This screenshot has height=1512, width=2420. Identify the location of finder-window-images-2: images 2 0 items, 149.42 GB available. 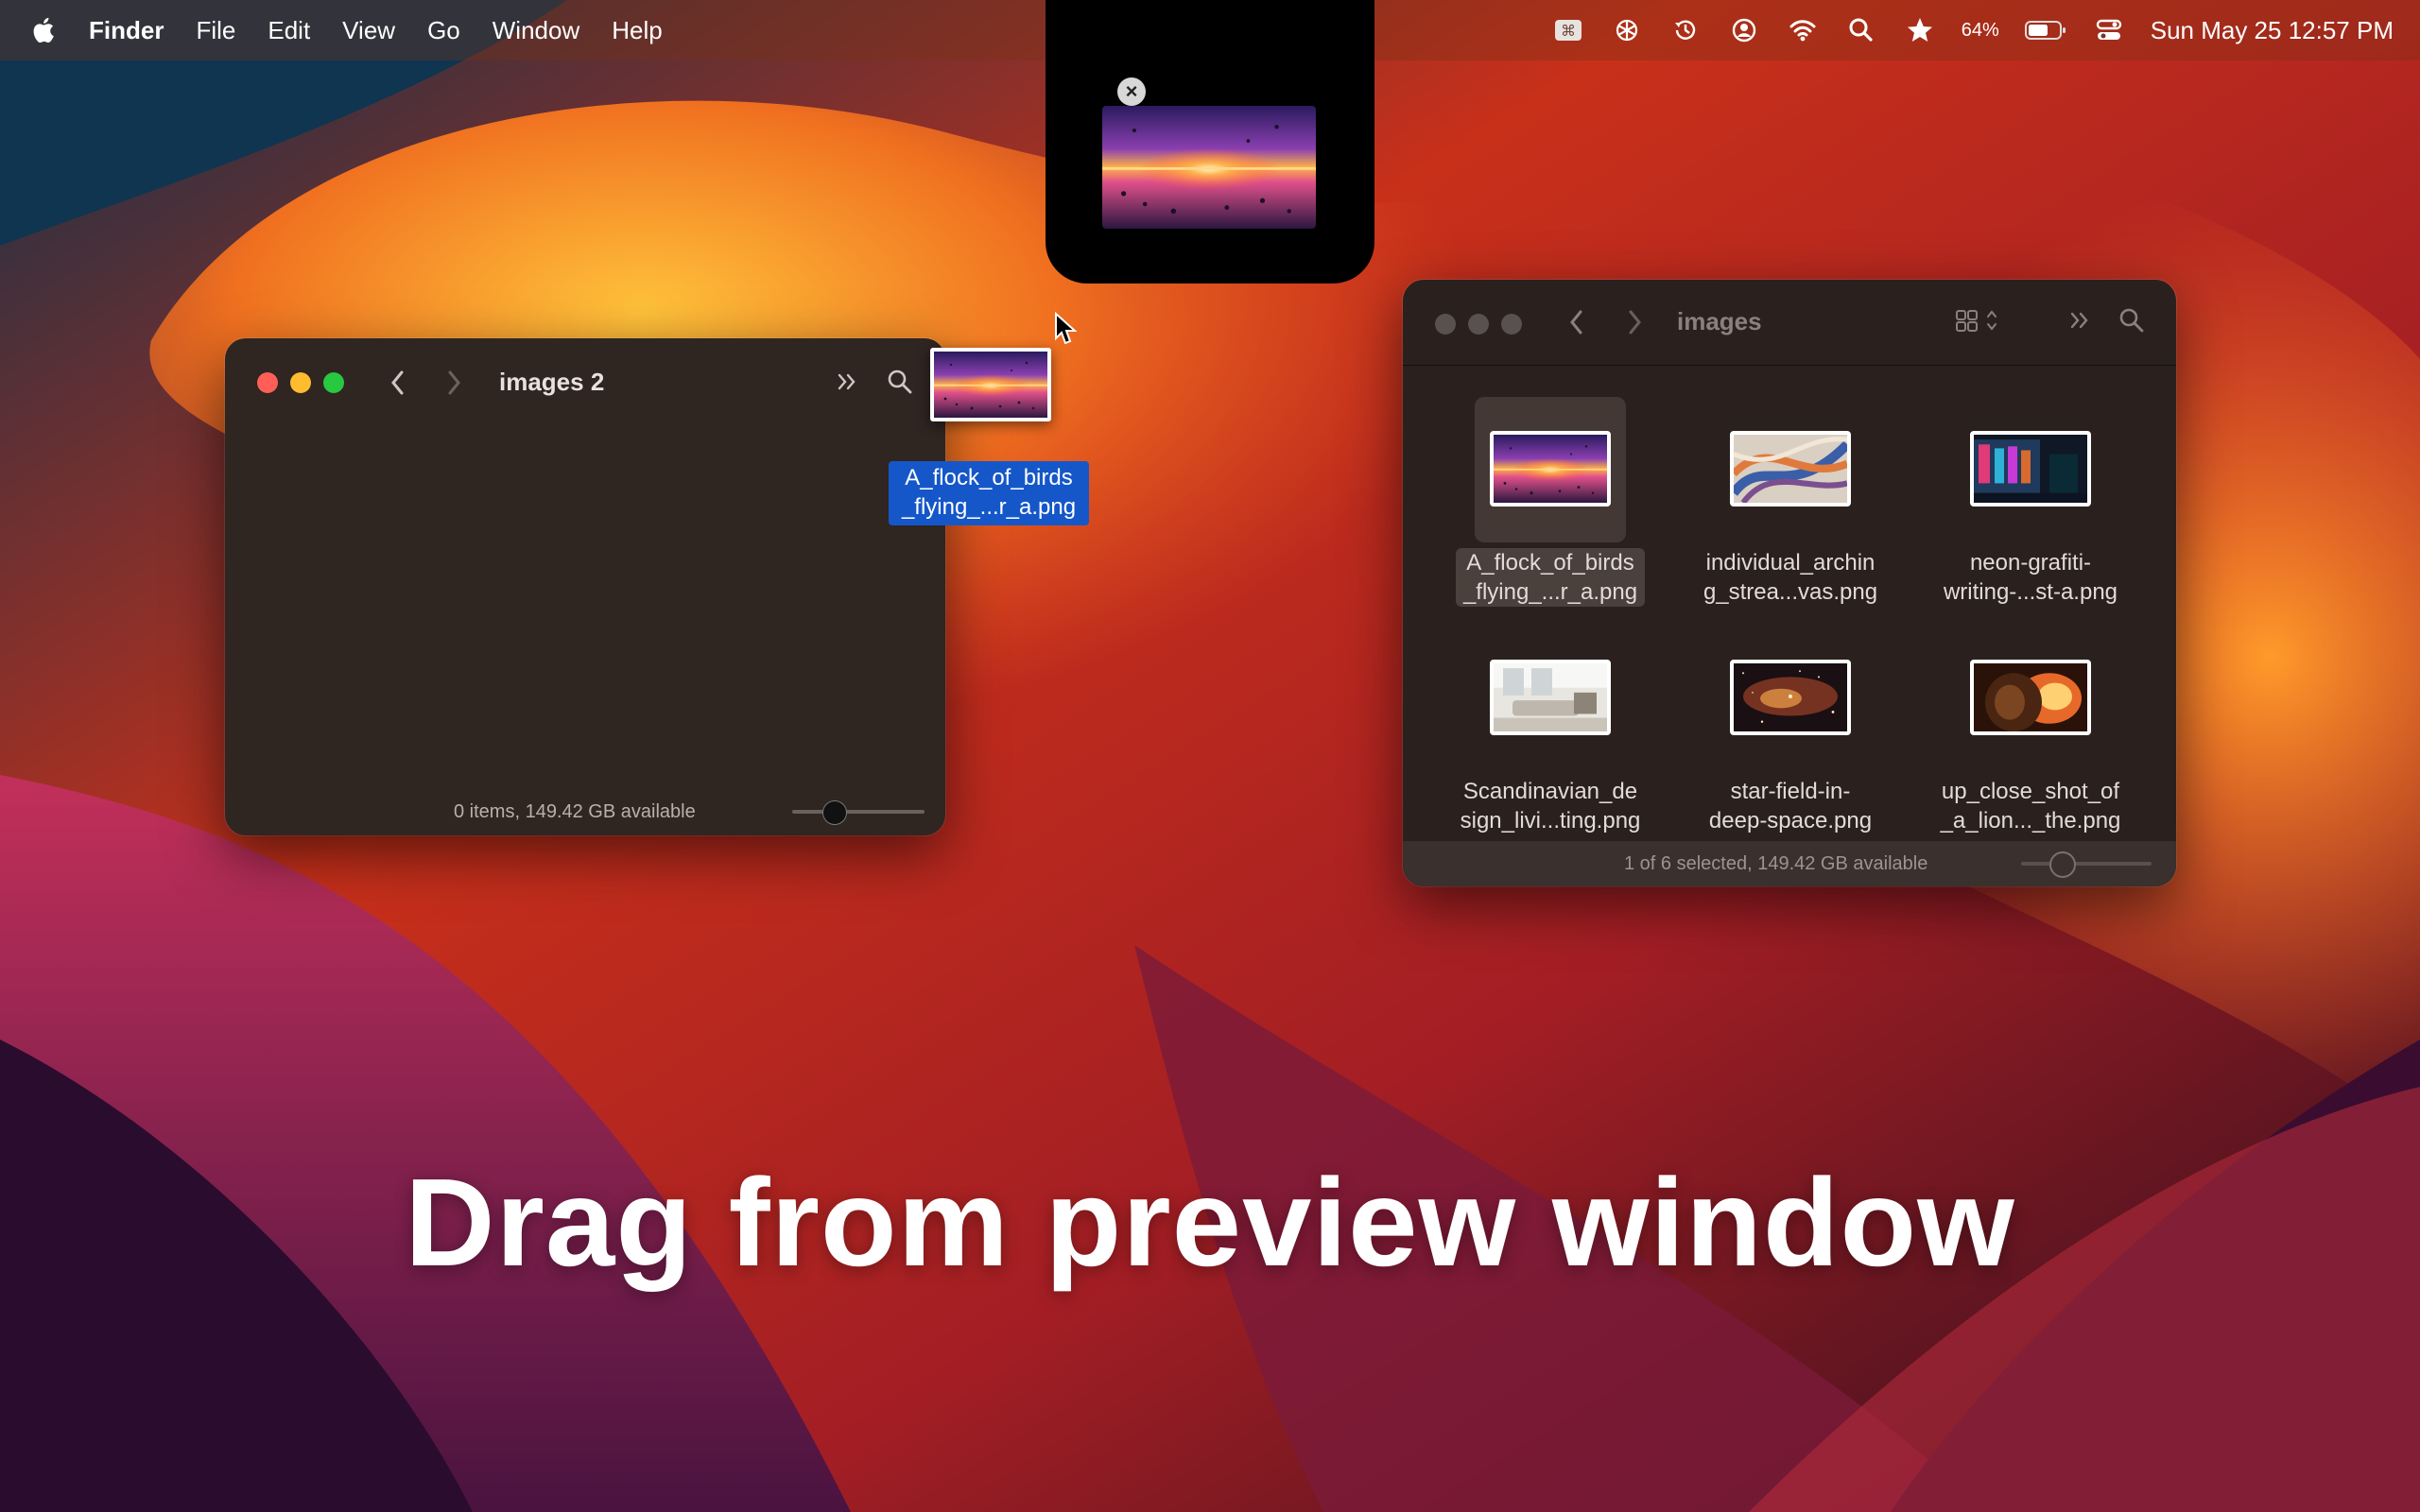
(585, 586).